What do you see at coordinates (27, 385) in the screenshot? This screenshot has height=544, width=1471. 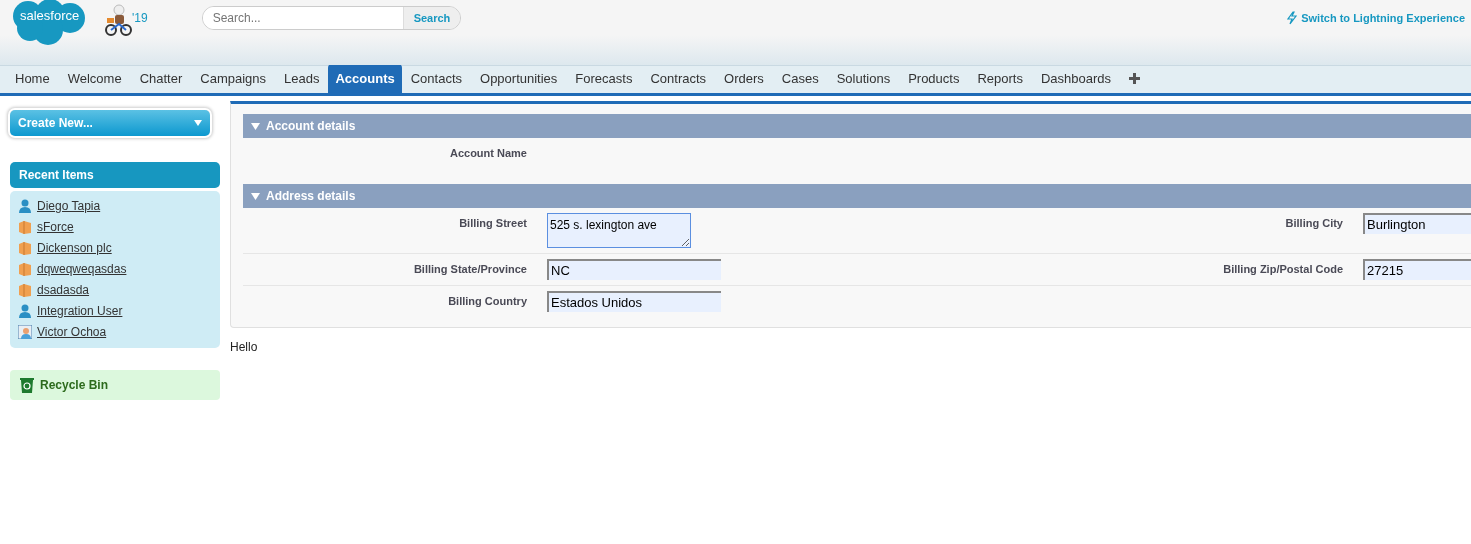 I see `trash-icon` at bounding box center [27, 385].